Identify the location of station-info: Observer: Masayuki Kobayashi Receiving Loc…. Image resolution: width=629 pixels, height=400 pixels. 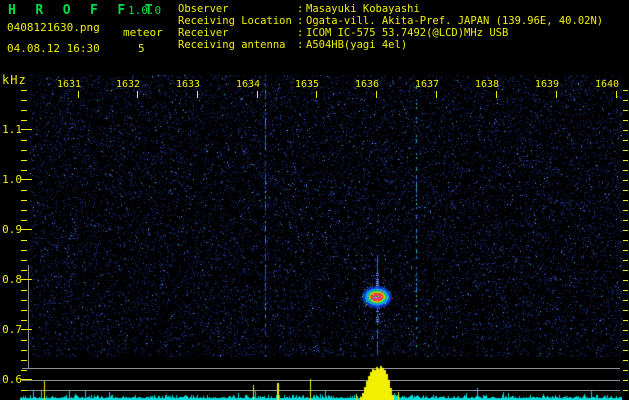
(390, 27).